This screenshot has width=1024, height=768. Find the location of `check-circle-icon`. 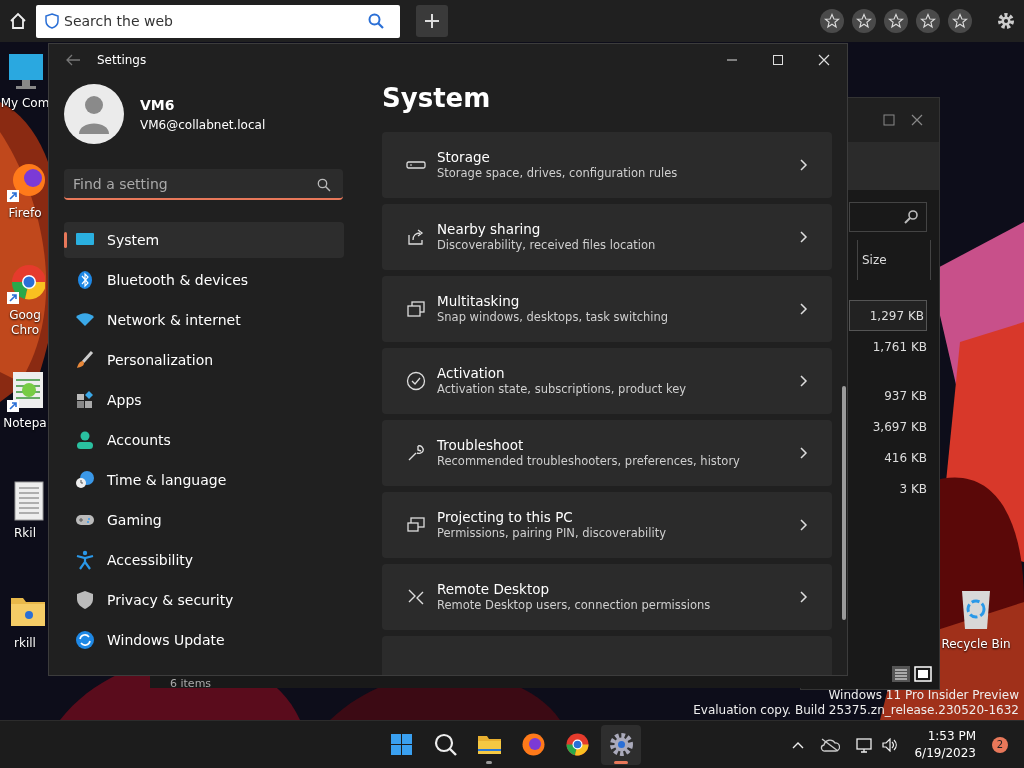

check-circle-icon is located at coordinates (416, 381).